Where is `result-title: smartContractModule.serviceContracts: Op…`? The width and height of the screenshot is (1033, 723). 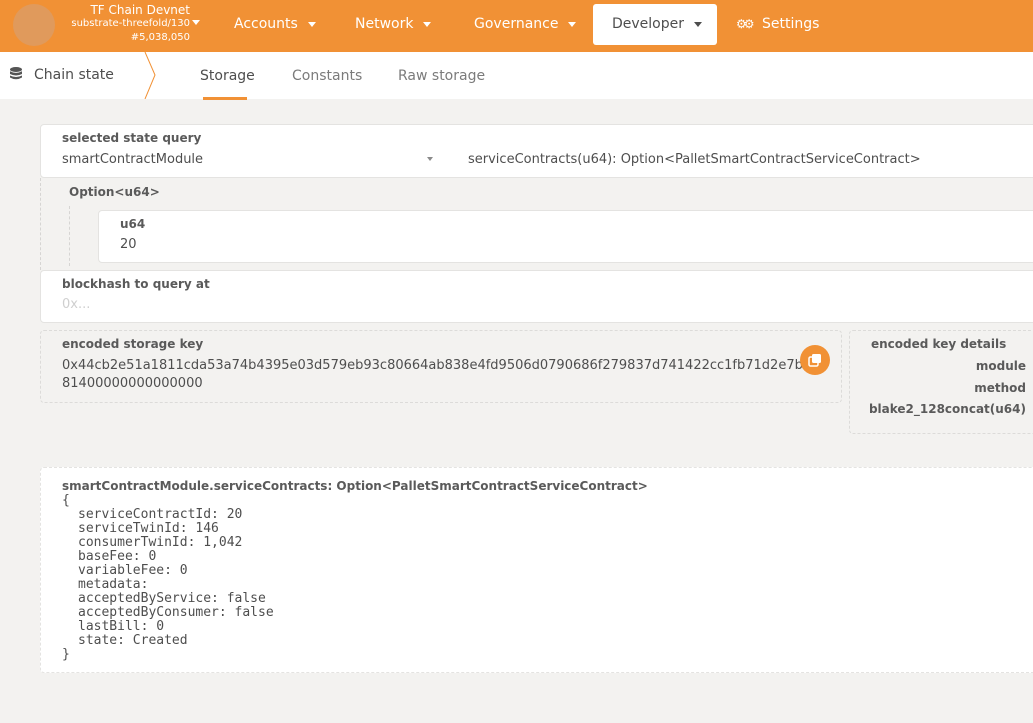
result-title: smartContractModule.serviceContracts: Op… is located at coordinates (355, 486).